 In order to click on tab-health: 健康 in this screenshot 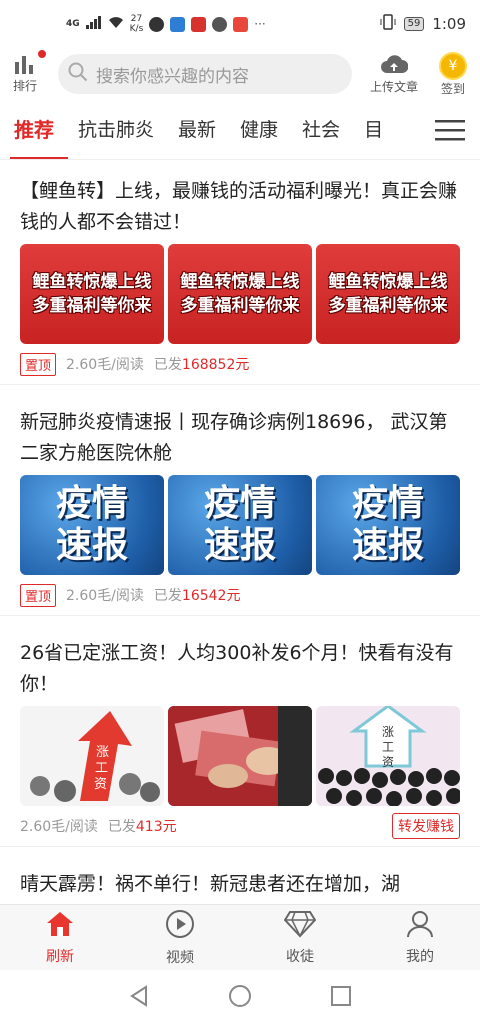, I will do `click(259, 131)`.